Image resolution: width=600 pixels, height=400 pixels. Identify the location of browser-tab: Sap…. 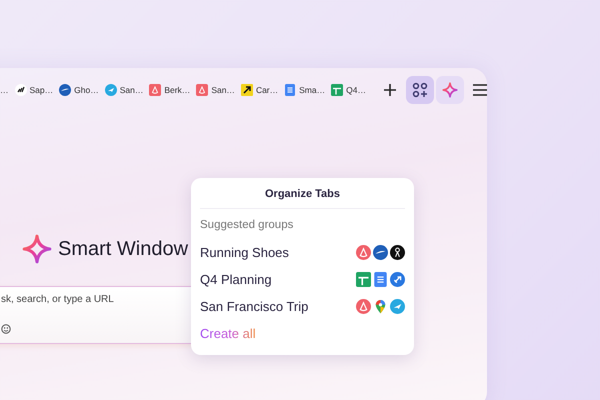
(34, 90).